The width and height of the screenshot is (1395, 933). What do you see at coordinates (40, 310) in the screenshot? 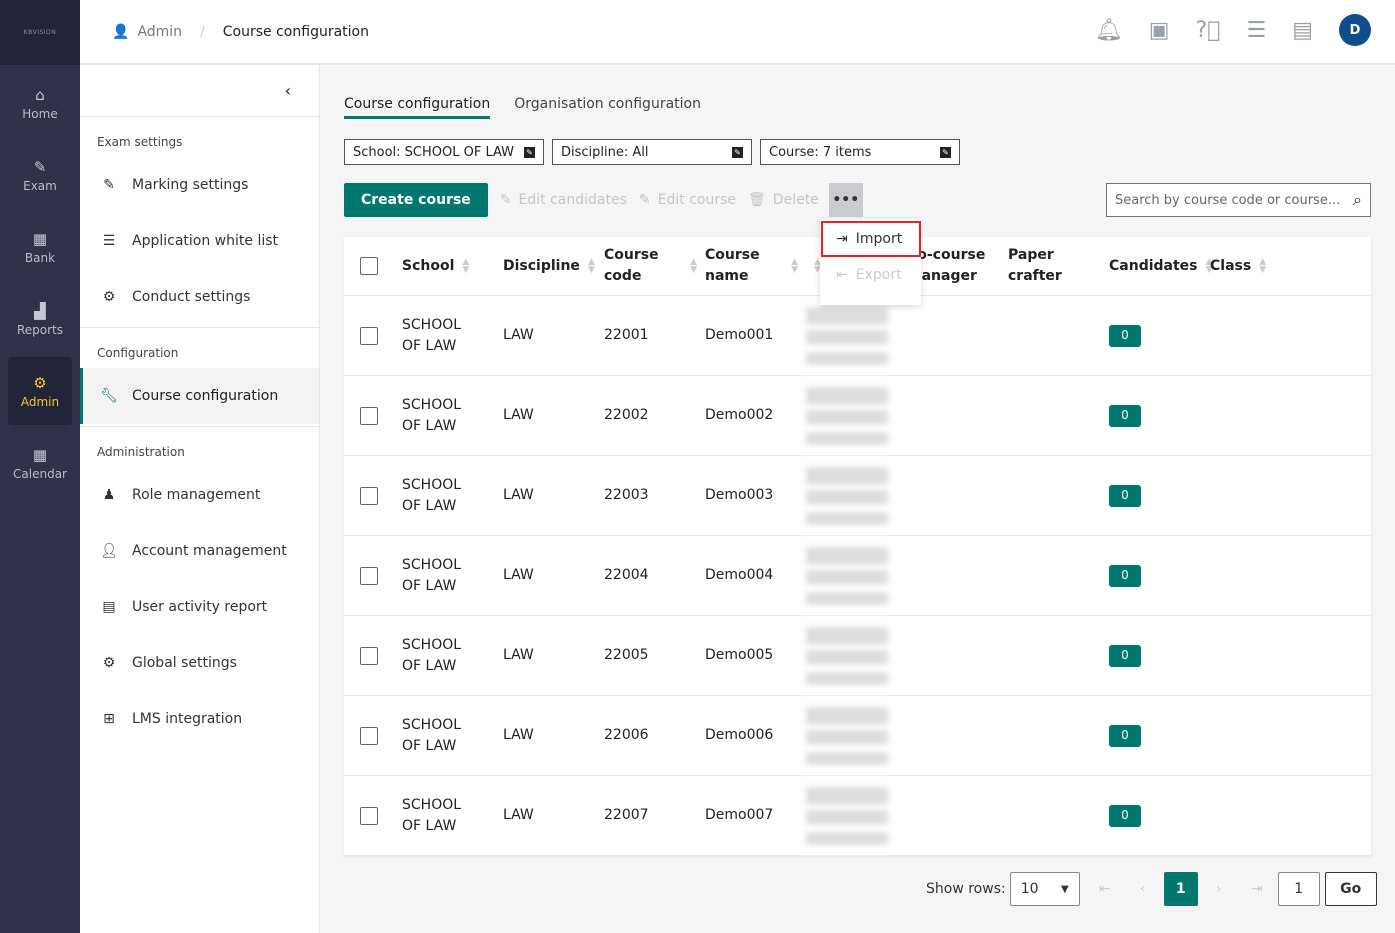
I see `reports-icon: ▟` at bounding box center [40, 310].